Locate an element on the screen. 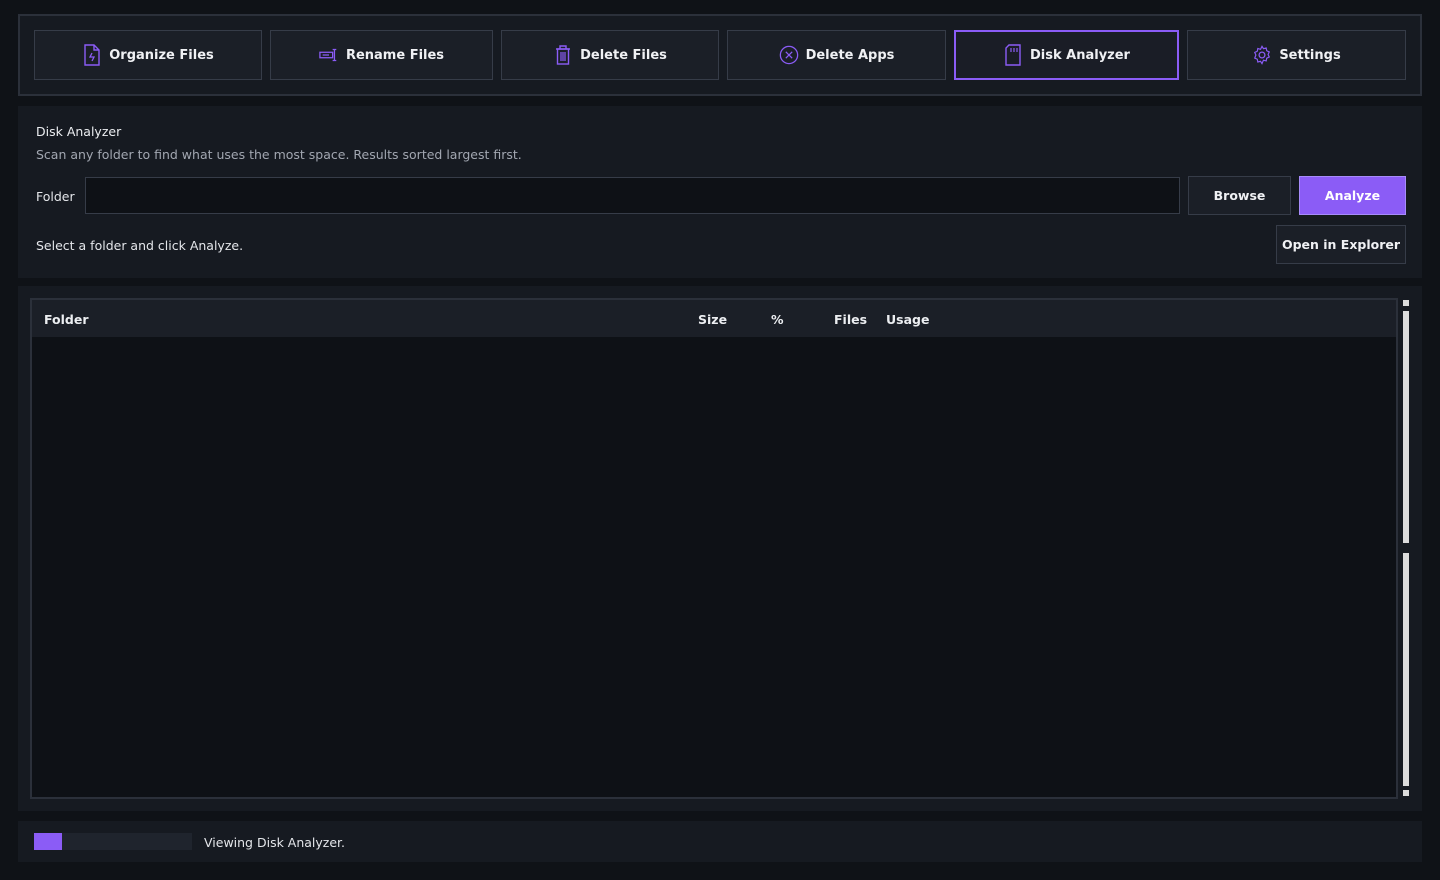  column-header-folder: Folder is located at coordinates (66, 319).